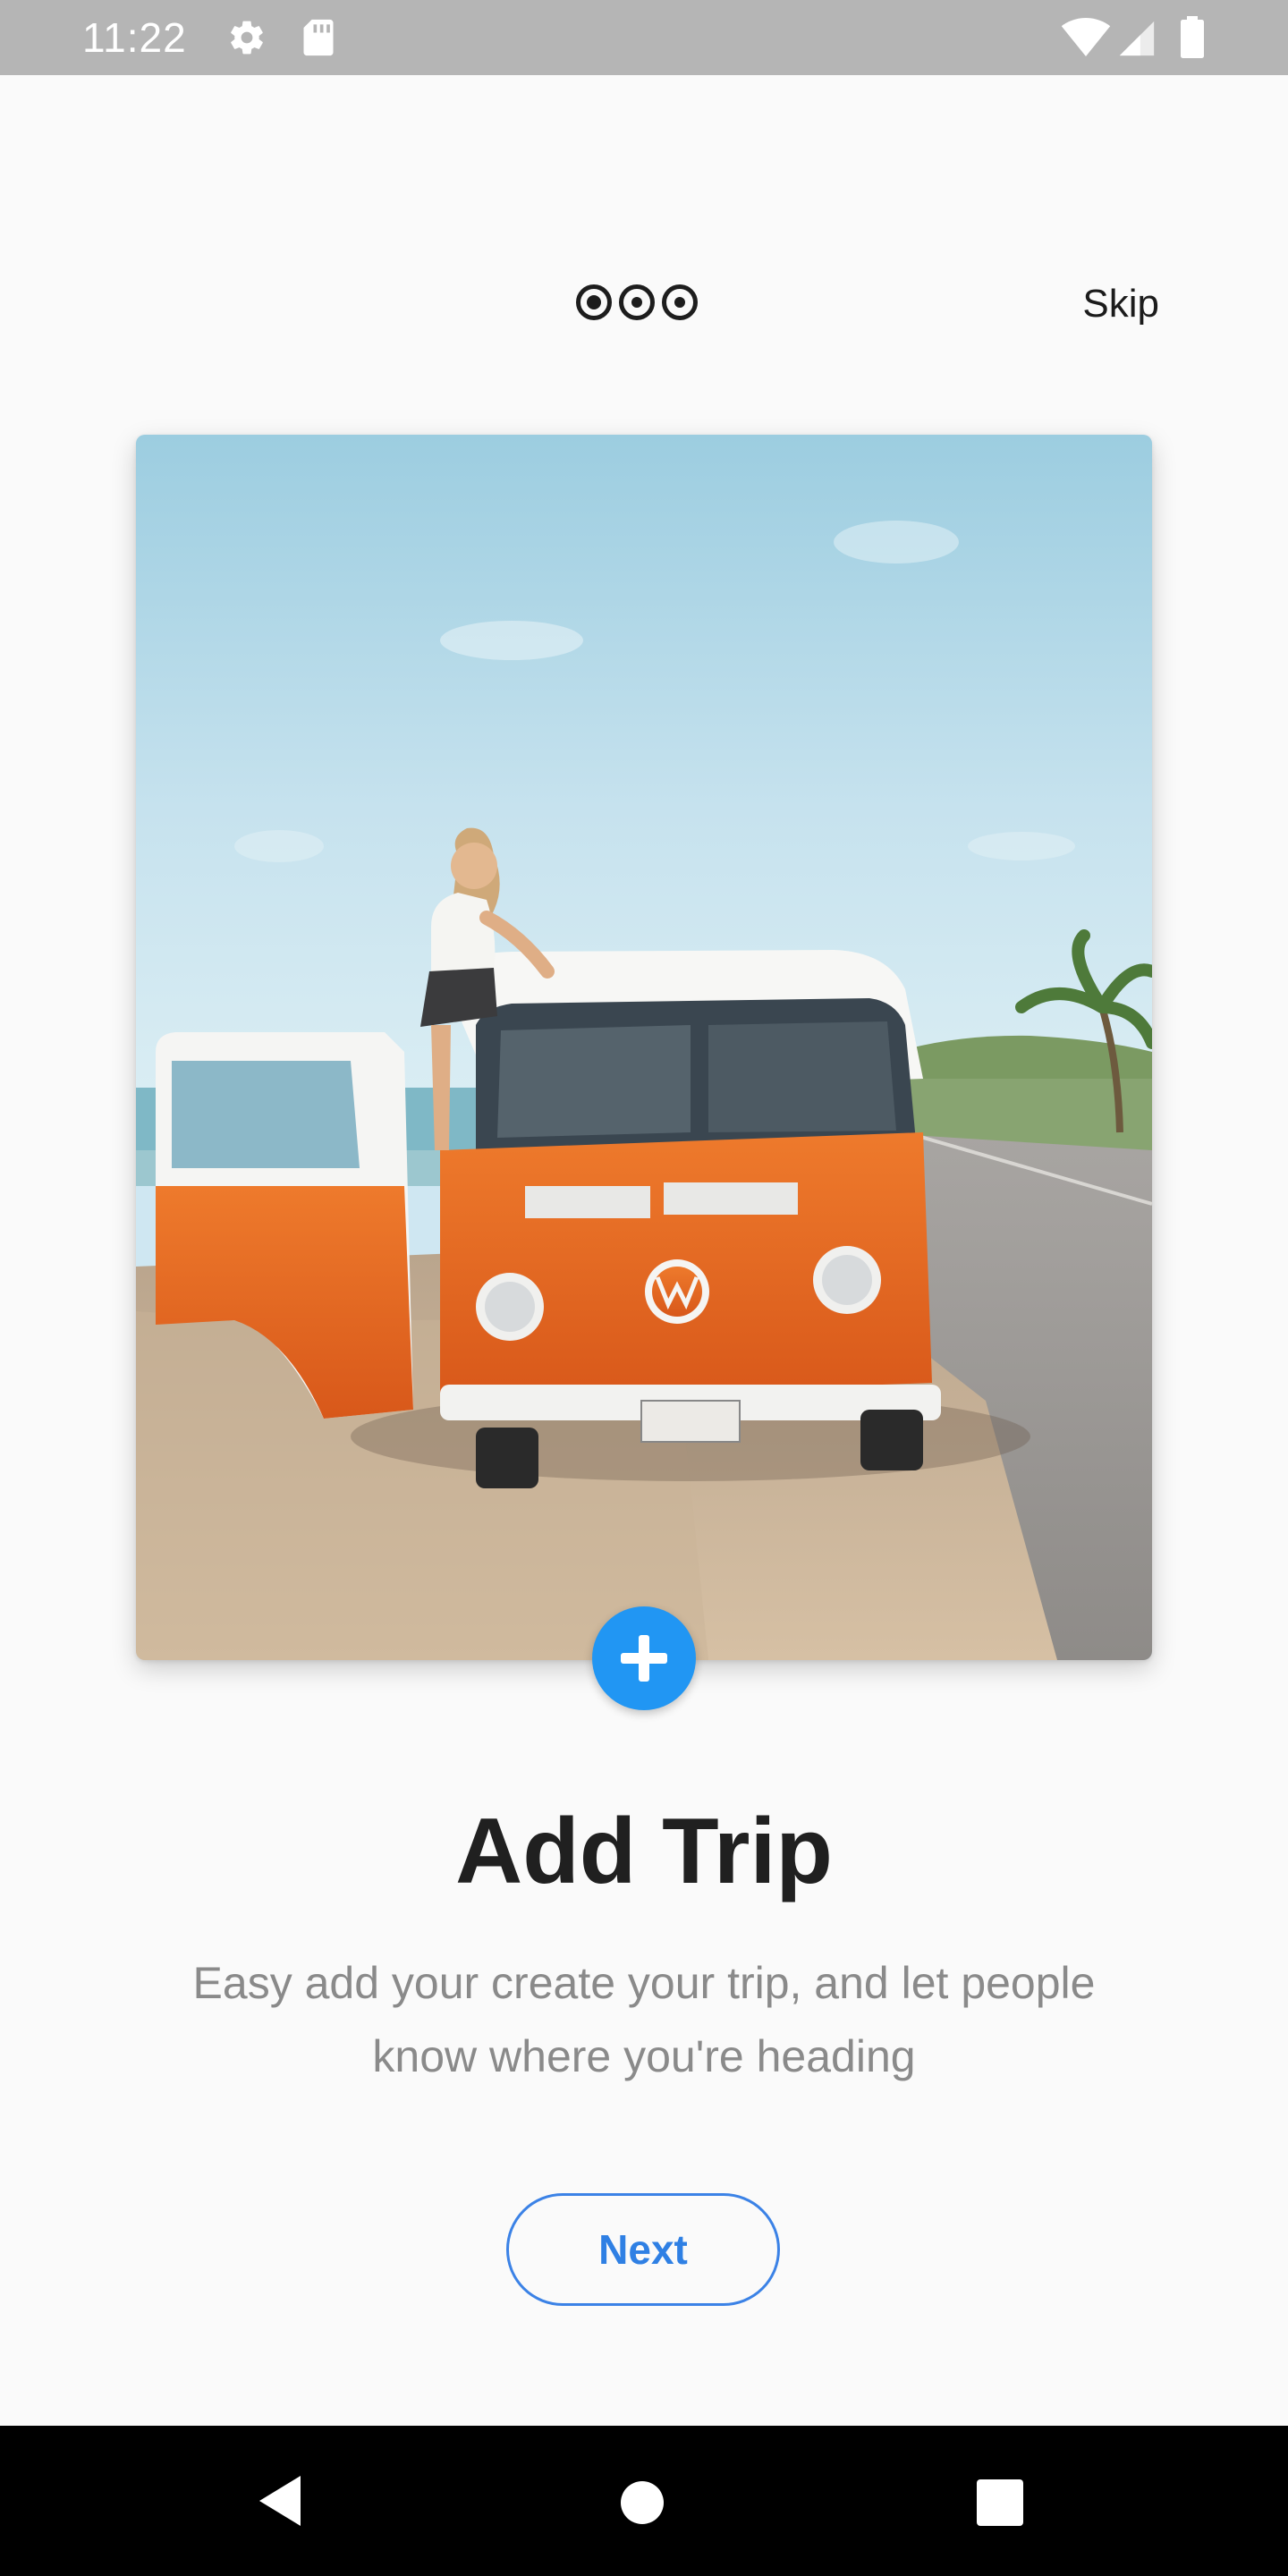 Image resolution: width=1288 pixels, height=2576 pixels. I want to click on plus-icon, so click(644, 1658).